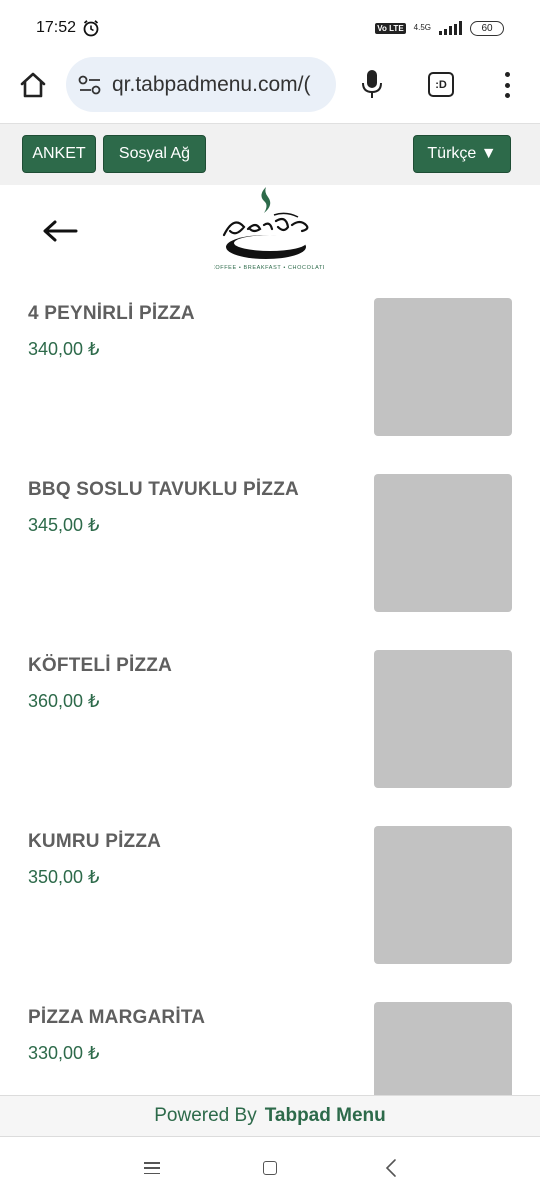 This screenshot has width=540, height=1200. Describe the element at coordinates (270, 901) in the screenshot. I see `menu-item: KUMRU PİZZA 350,00 ₺` at that location.